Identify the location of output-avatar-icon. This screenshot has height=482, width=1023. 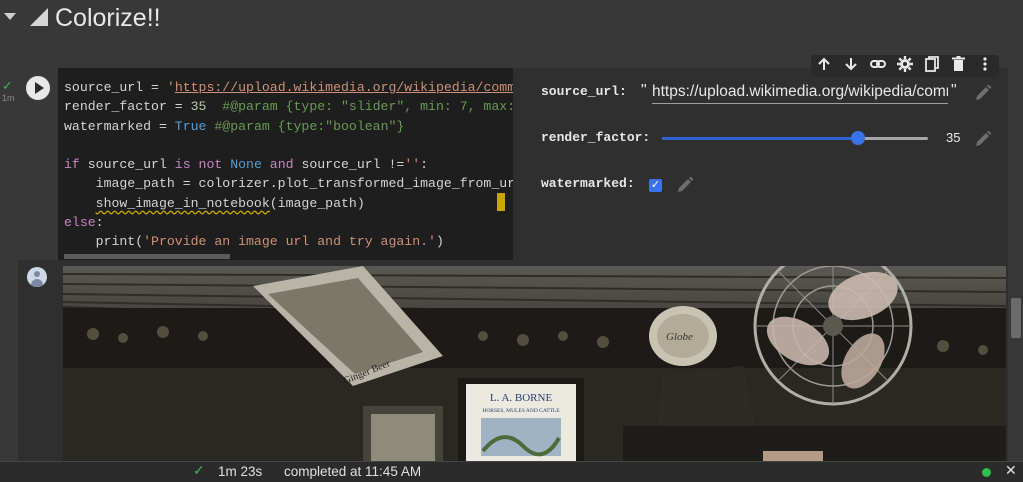
(37, 277).